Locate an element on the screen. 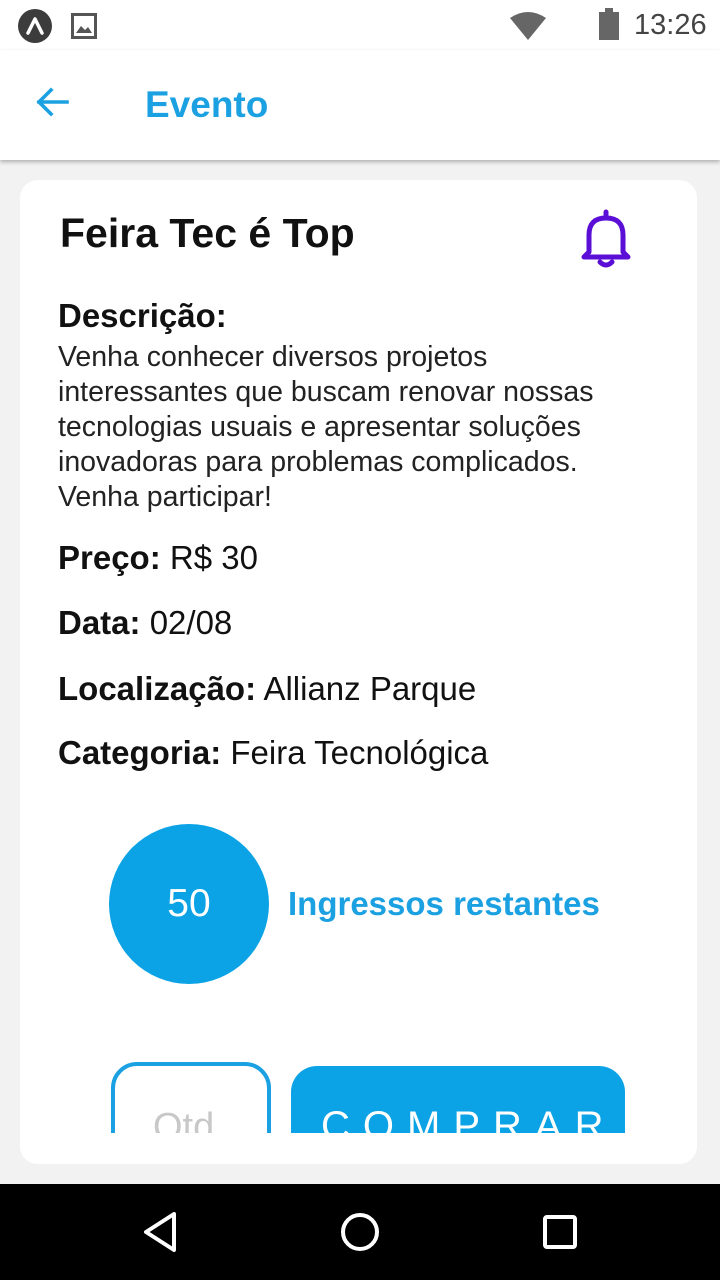  tickets-count-badge: 50 is located at coordinates (189, 904).